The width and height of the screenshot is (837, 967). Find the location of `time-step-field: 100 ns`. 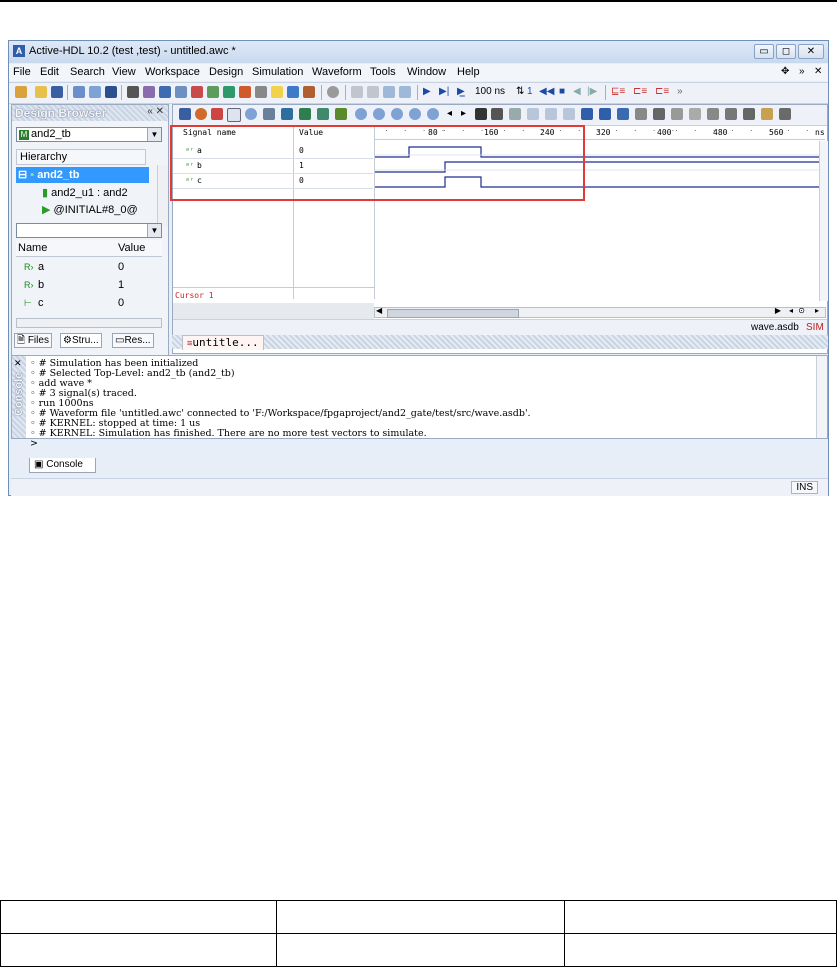

time-step-field: 100 ns is located at coordinates (490, 91).